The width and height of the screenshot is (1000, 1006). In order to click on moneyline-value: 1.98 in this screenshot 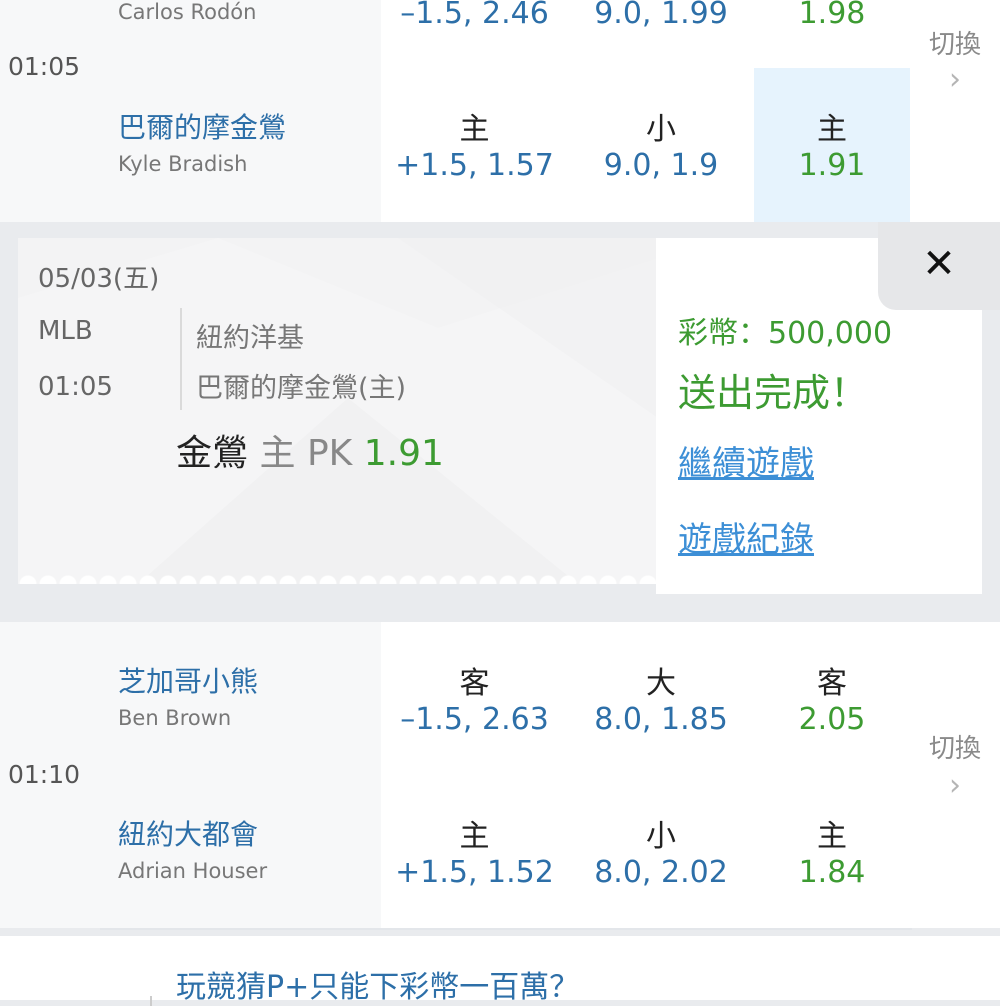, I will do `click(832, 15)`.